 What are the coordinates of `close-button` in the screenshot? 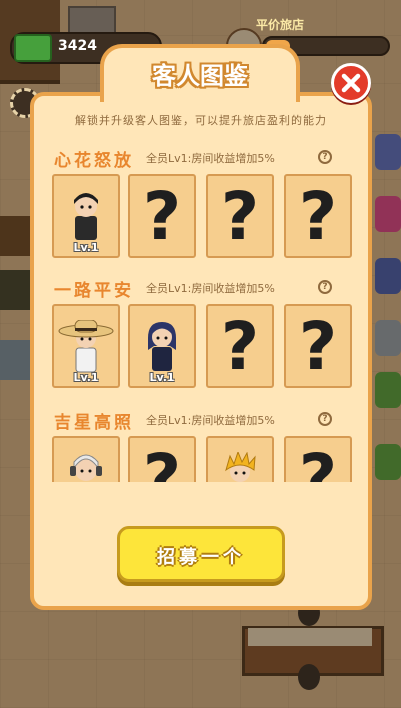 It's located at (351, 83).